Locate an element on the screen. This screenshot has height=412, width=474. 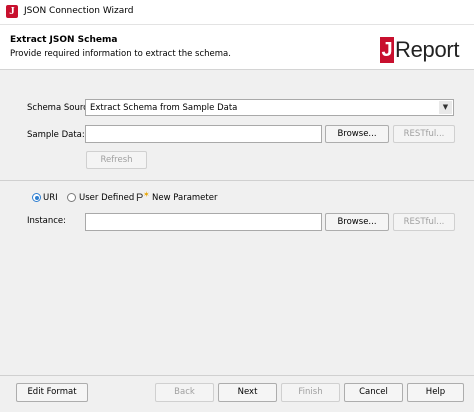
section-divider is located at coordinates (237, 180).